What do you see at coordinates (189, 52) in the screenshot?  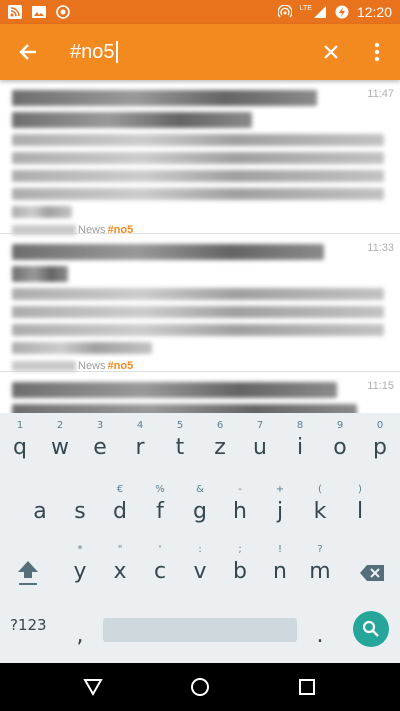 I see `search-input: #no5` at bounding box center [189, 52].